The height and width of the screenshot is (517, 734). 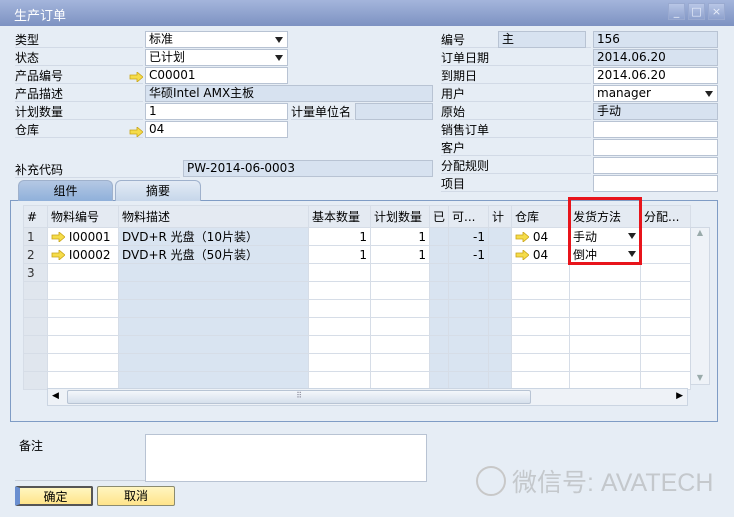 I want to click on item-no-cell: I00002, so click(x=83, y=254).